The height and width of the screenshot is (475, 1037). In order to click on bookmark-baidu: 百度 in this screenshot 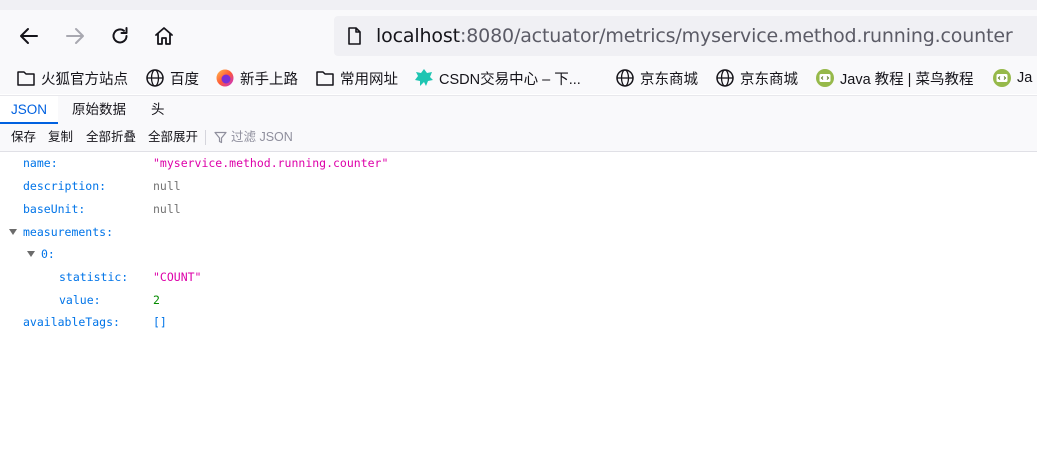, I will do `click(172, 78)`.